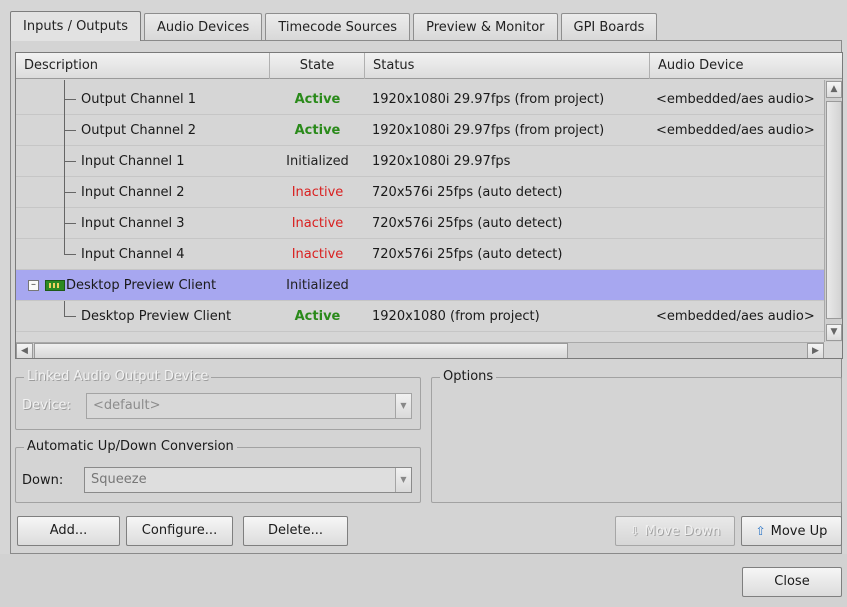 This screenshot has height=607, width=847. I want to click on arrow-down-icon: ⇩, so click(634, 531).